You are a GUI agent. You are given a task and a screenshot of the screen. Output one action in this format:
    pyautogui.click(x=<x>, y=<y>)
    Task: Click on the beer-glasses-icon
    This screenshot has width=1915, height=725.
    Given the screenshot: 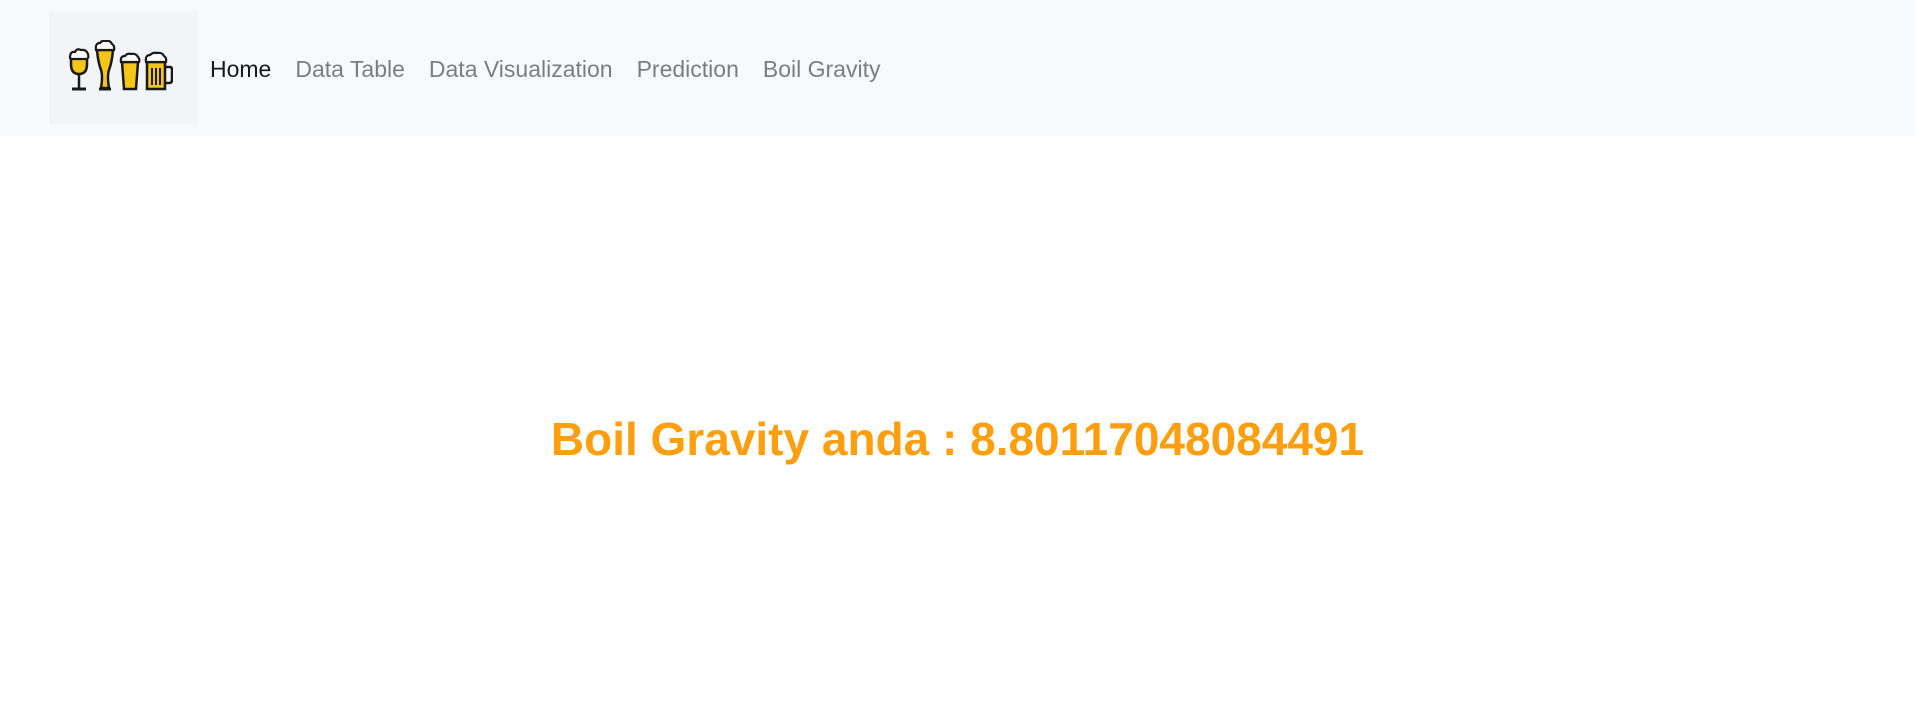 What is the action you would take?
    pyautogui.click(x=120, y=65)
    